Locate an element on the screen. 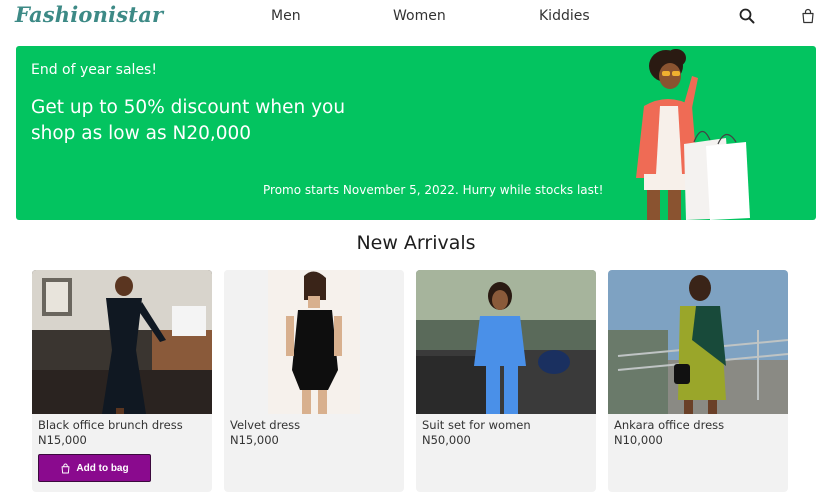 The image size is (834, 492). search-button is located at coordinates (747, 16).